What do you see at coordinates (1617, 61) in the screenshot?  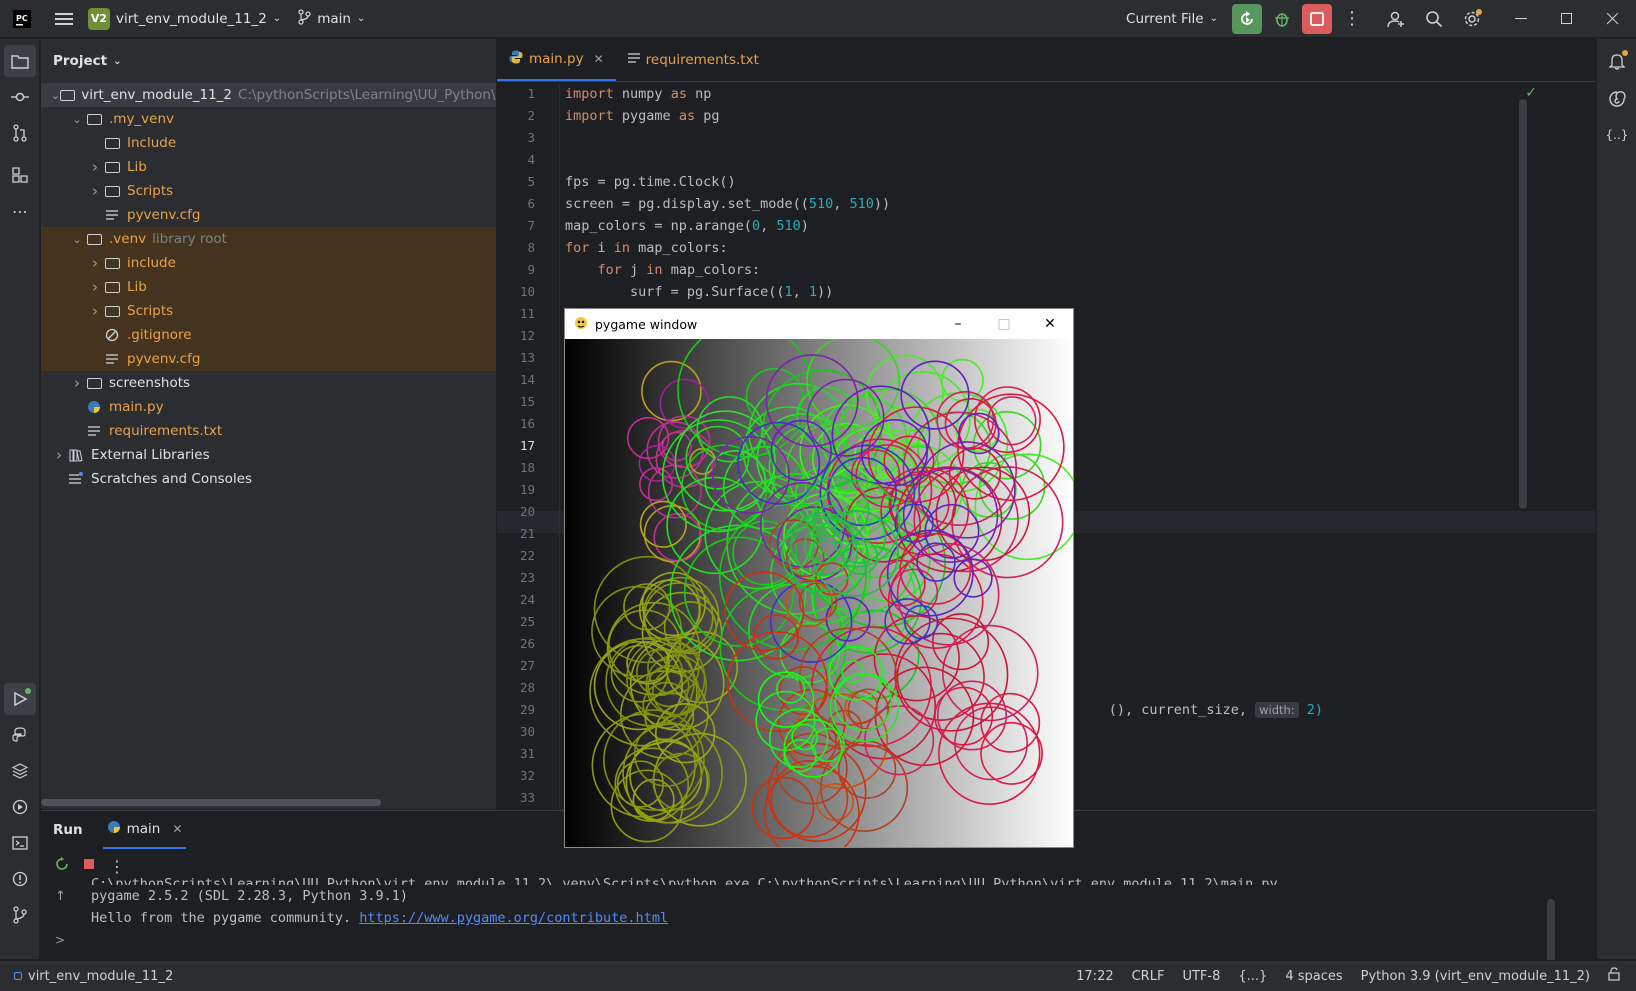 I see `notifications-bell-icon` at bounding box center [1617, 61].